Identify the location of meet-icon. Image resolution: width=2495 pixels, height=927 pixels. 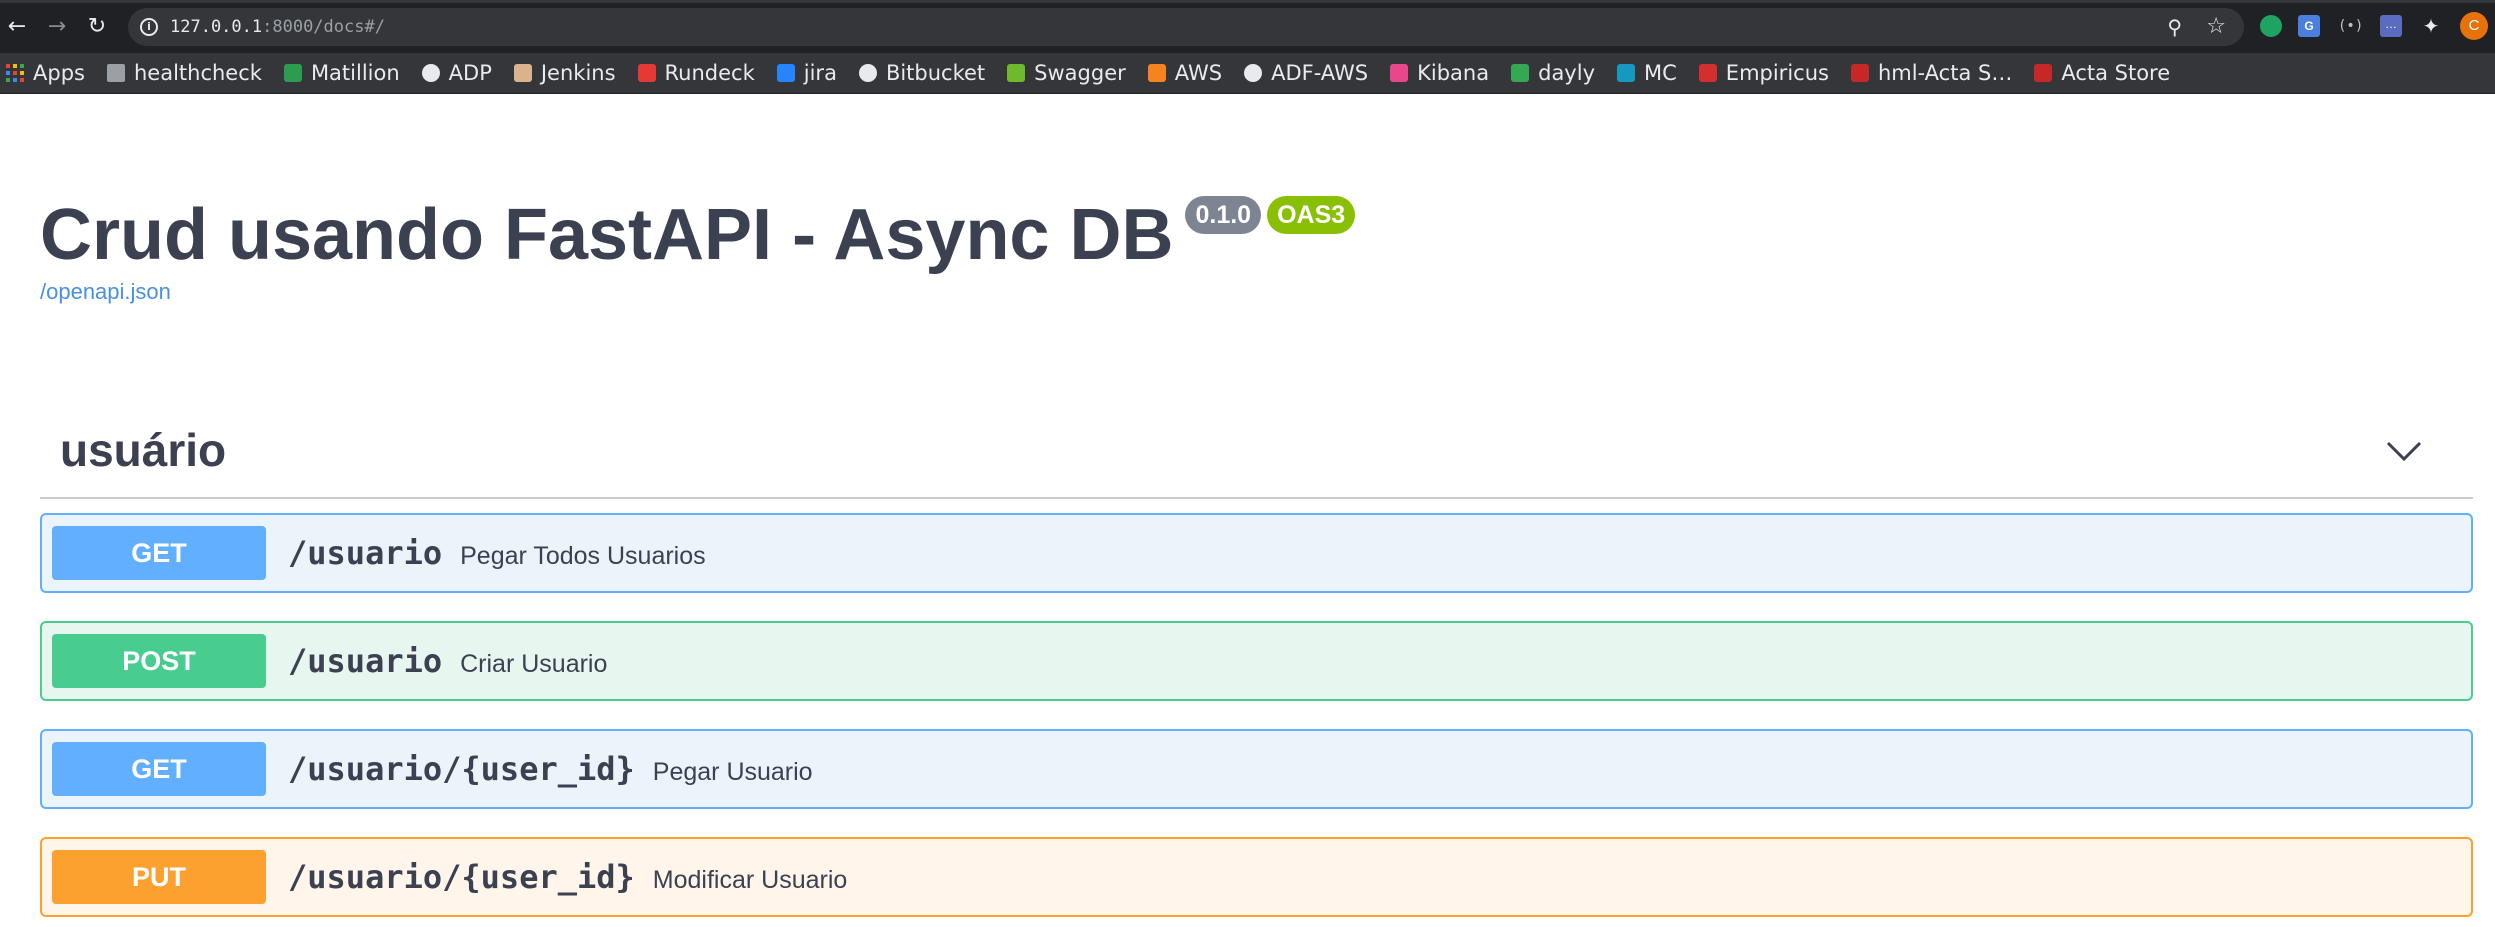
(1520, 73).